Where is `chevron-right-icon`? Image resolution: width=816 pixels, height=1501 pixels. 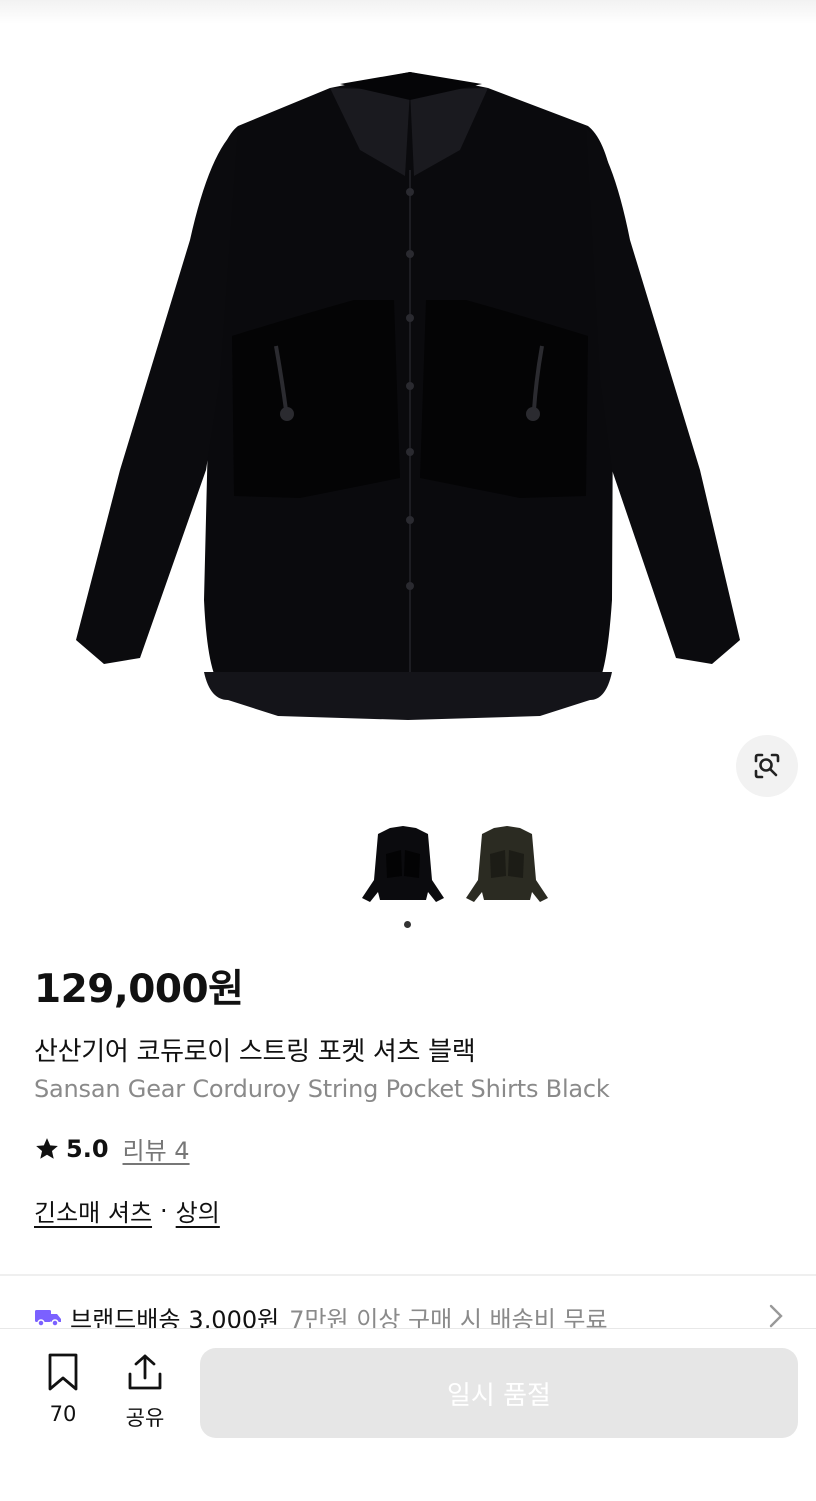
chevron-right-icon is located at coordinates (776, 1316).